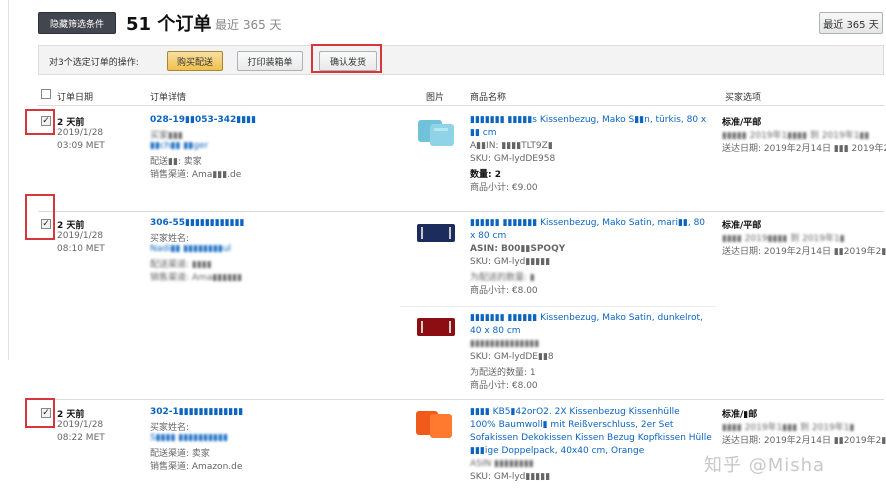 This screenshot has width=886, height=500. Describe the element at coordinates (94, 63) in the screenshot. I see `bulk-action-label: 对3个选定订单的操作:` at that location.